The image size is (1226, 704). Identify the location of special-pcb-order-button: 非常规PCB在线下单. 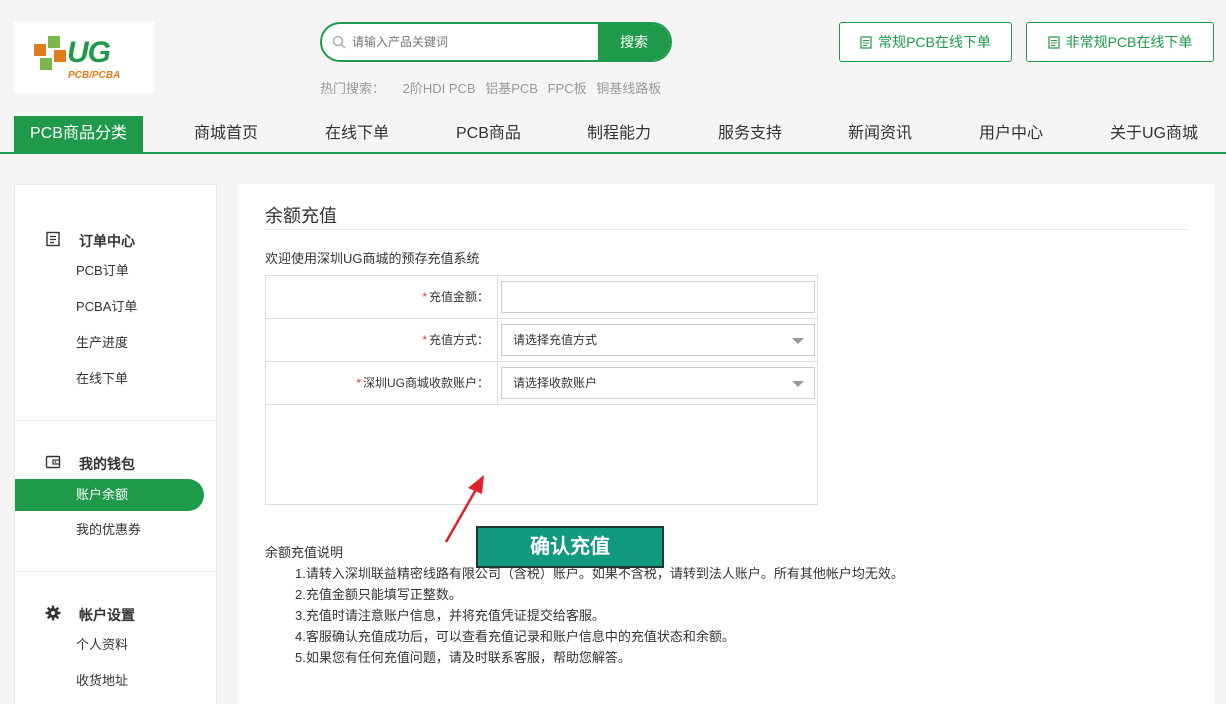
(1120, 42).